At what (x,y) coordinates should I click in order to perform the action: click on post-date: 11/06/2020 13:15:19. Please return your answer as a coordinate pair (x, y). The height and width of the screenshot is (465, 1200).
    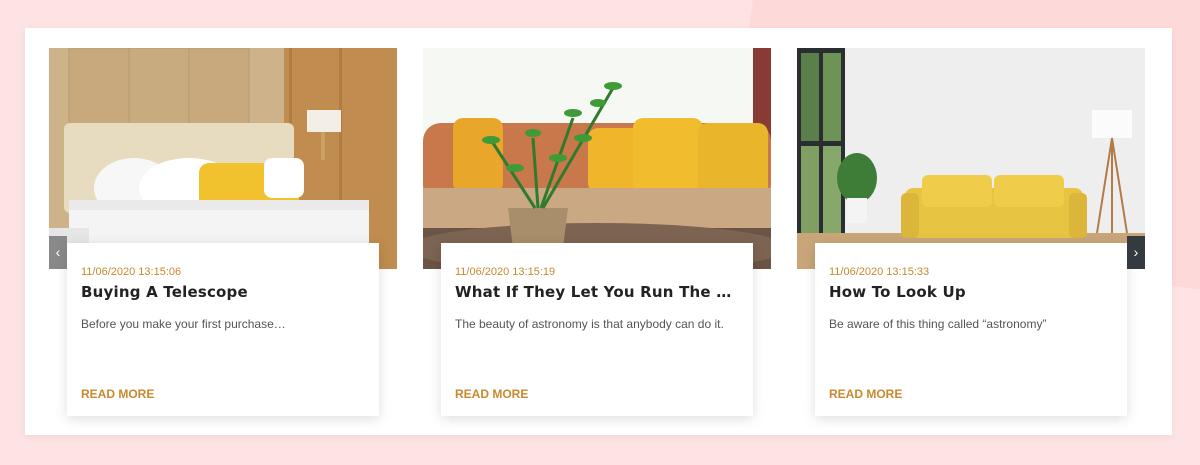
    Looking at the image, I should click on (505, 272).